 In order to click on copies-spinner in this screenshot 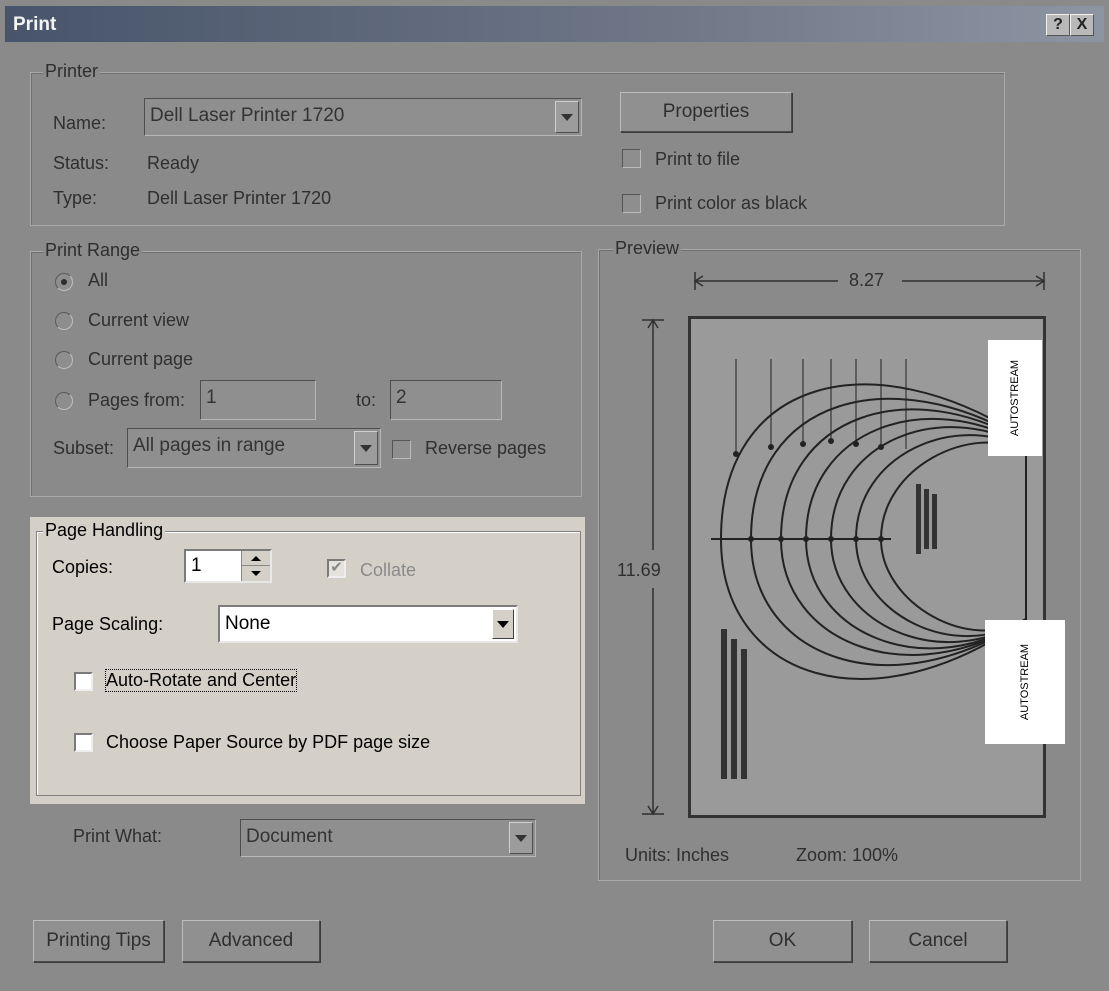, I will do `click(255, 566)`.